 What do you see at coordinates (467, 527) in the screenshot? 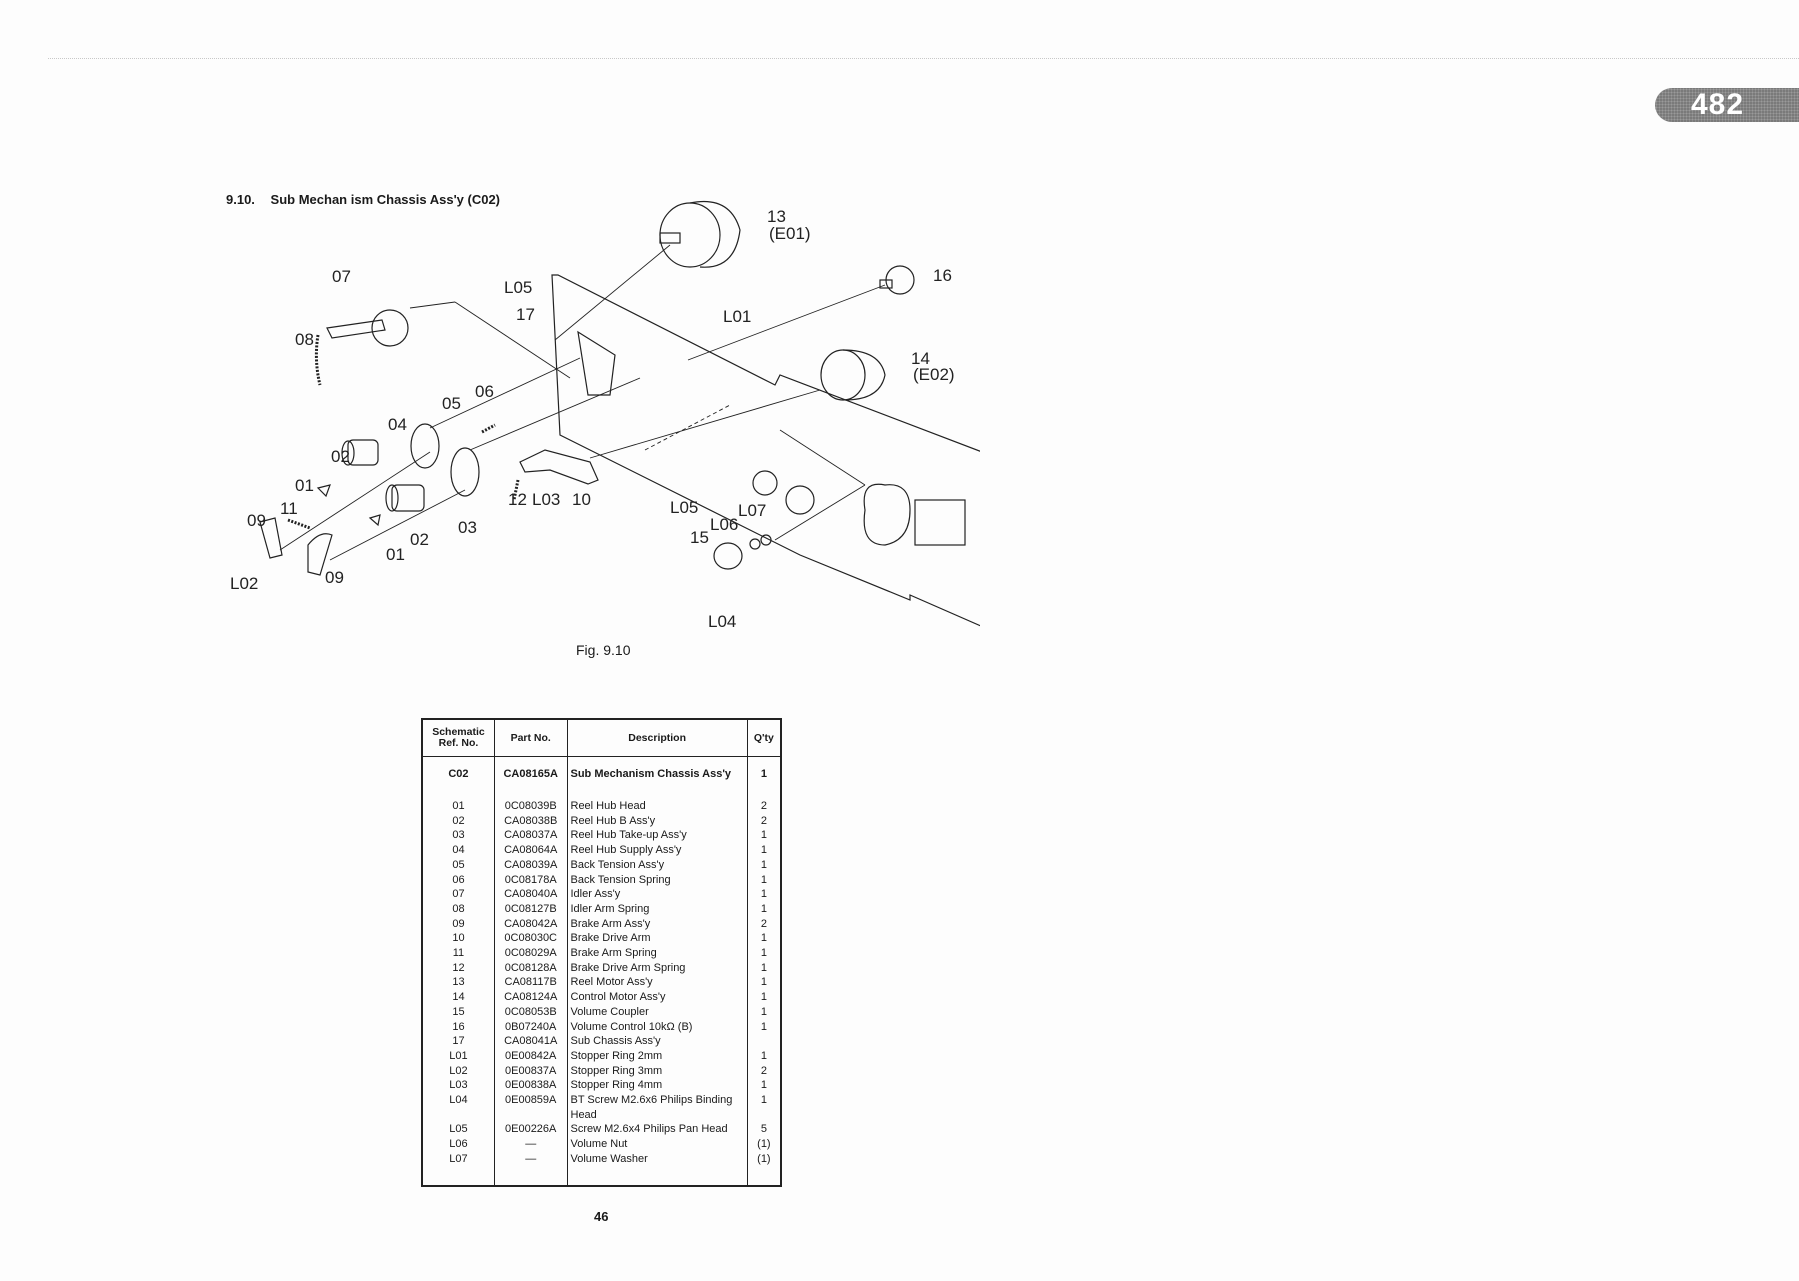
I see `callout-03: 03` at bounding box center [467, 527].